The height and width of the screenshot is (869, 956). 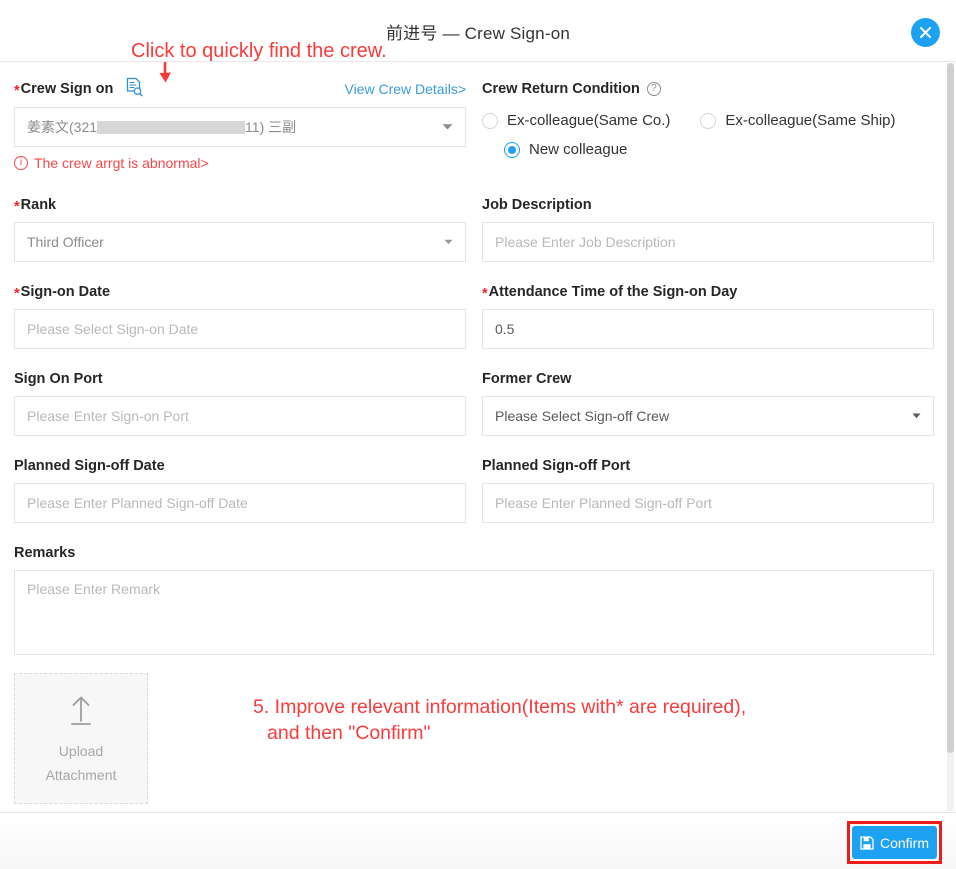 What do you see at coordinates (240, 242) in the screenshot?
I see `rank-select: Third Officer` at bounding box center [240, 242].